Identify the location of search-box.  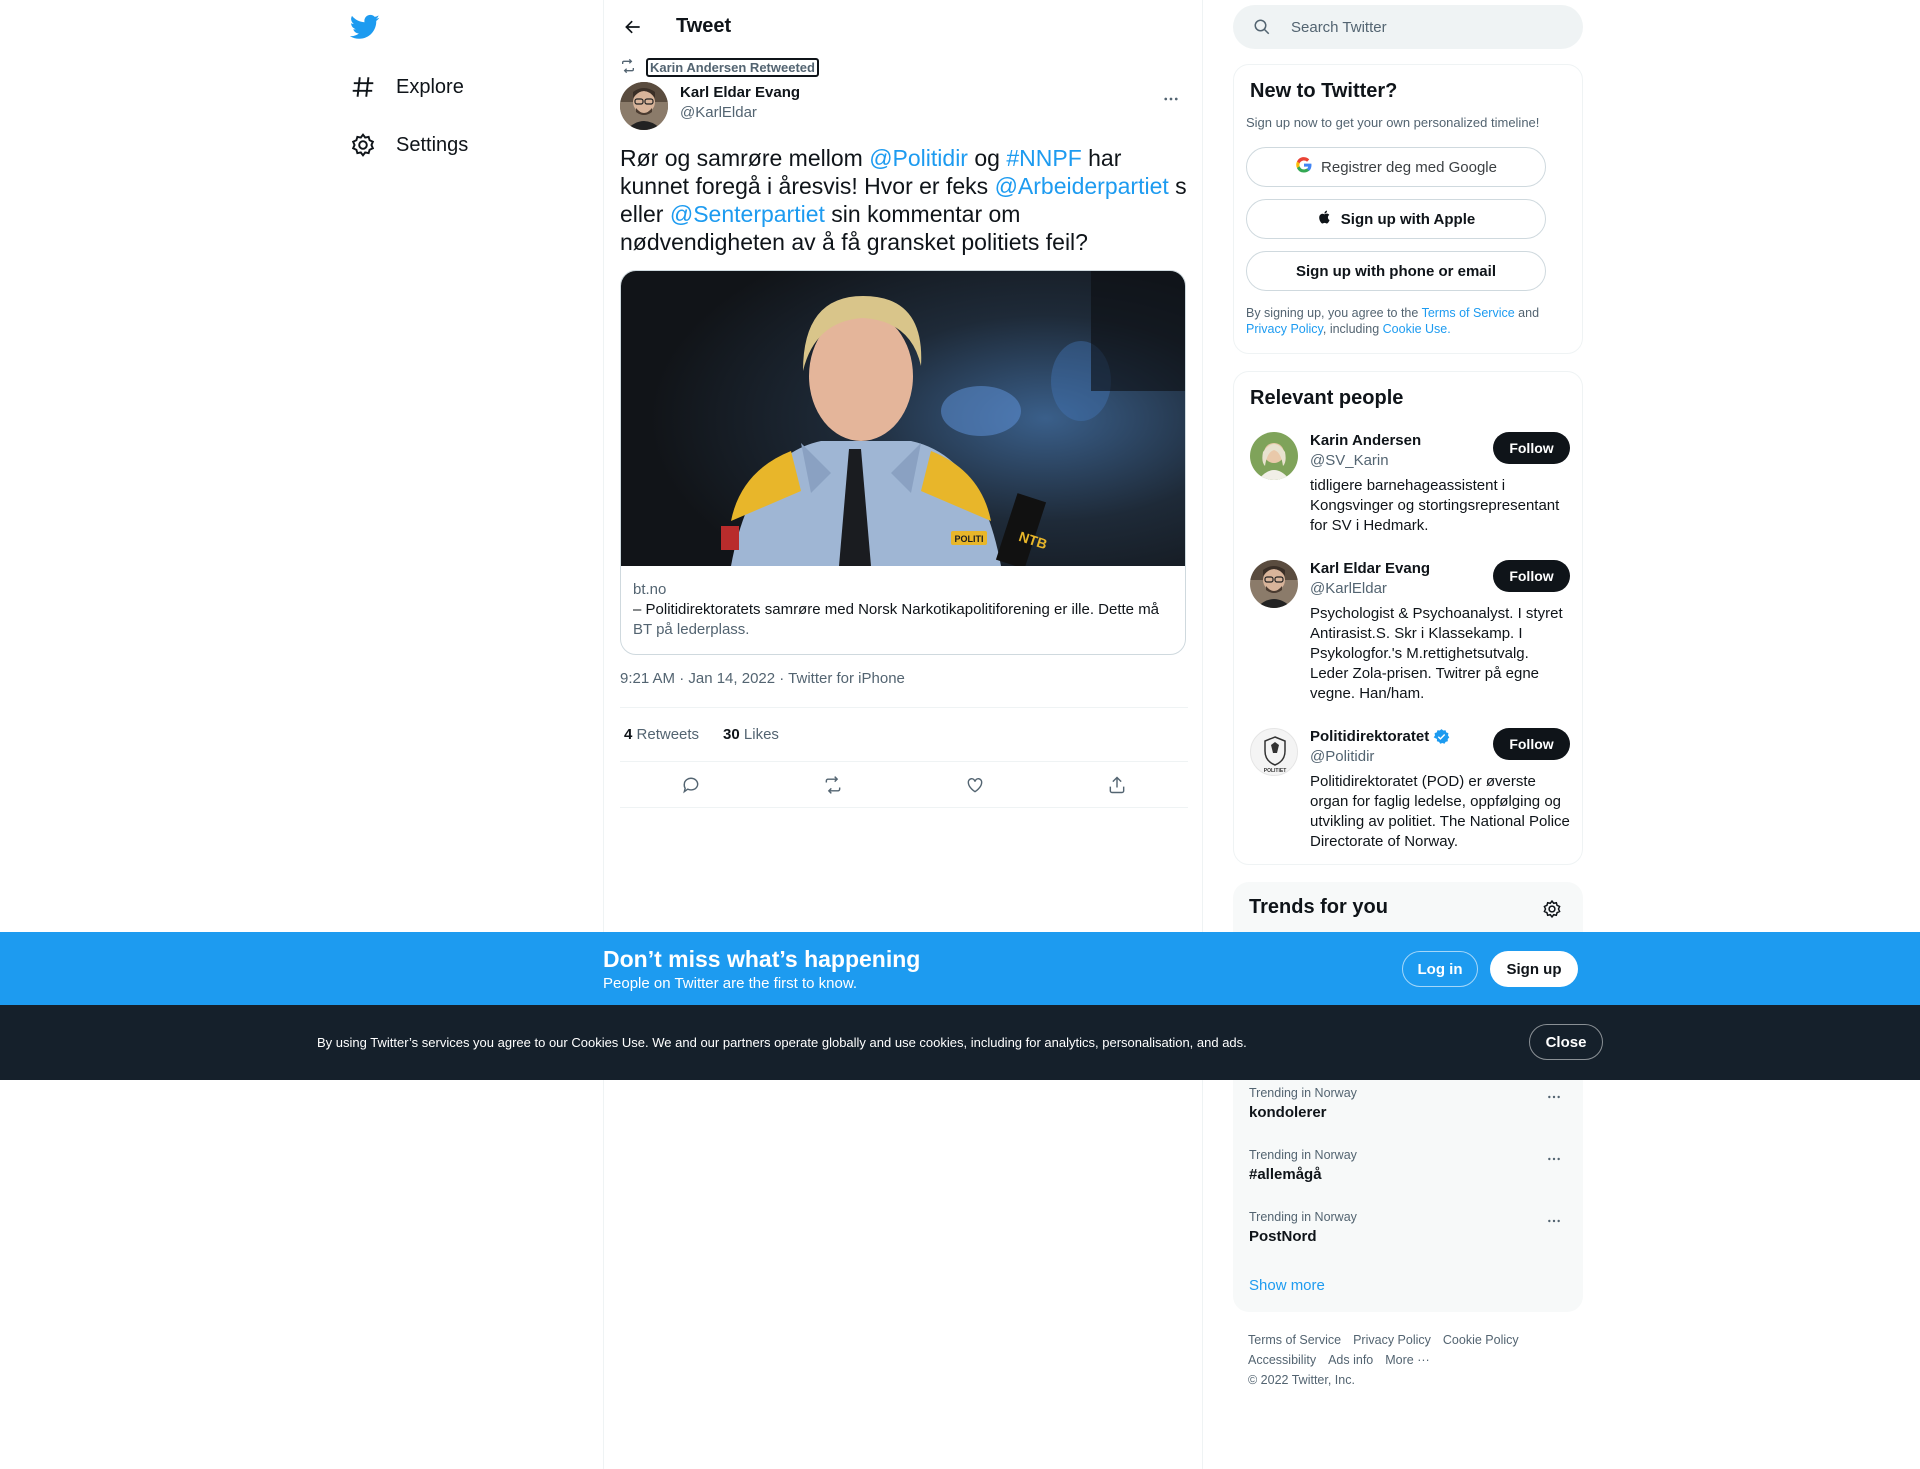
(1408, 27).